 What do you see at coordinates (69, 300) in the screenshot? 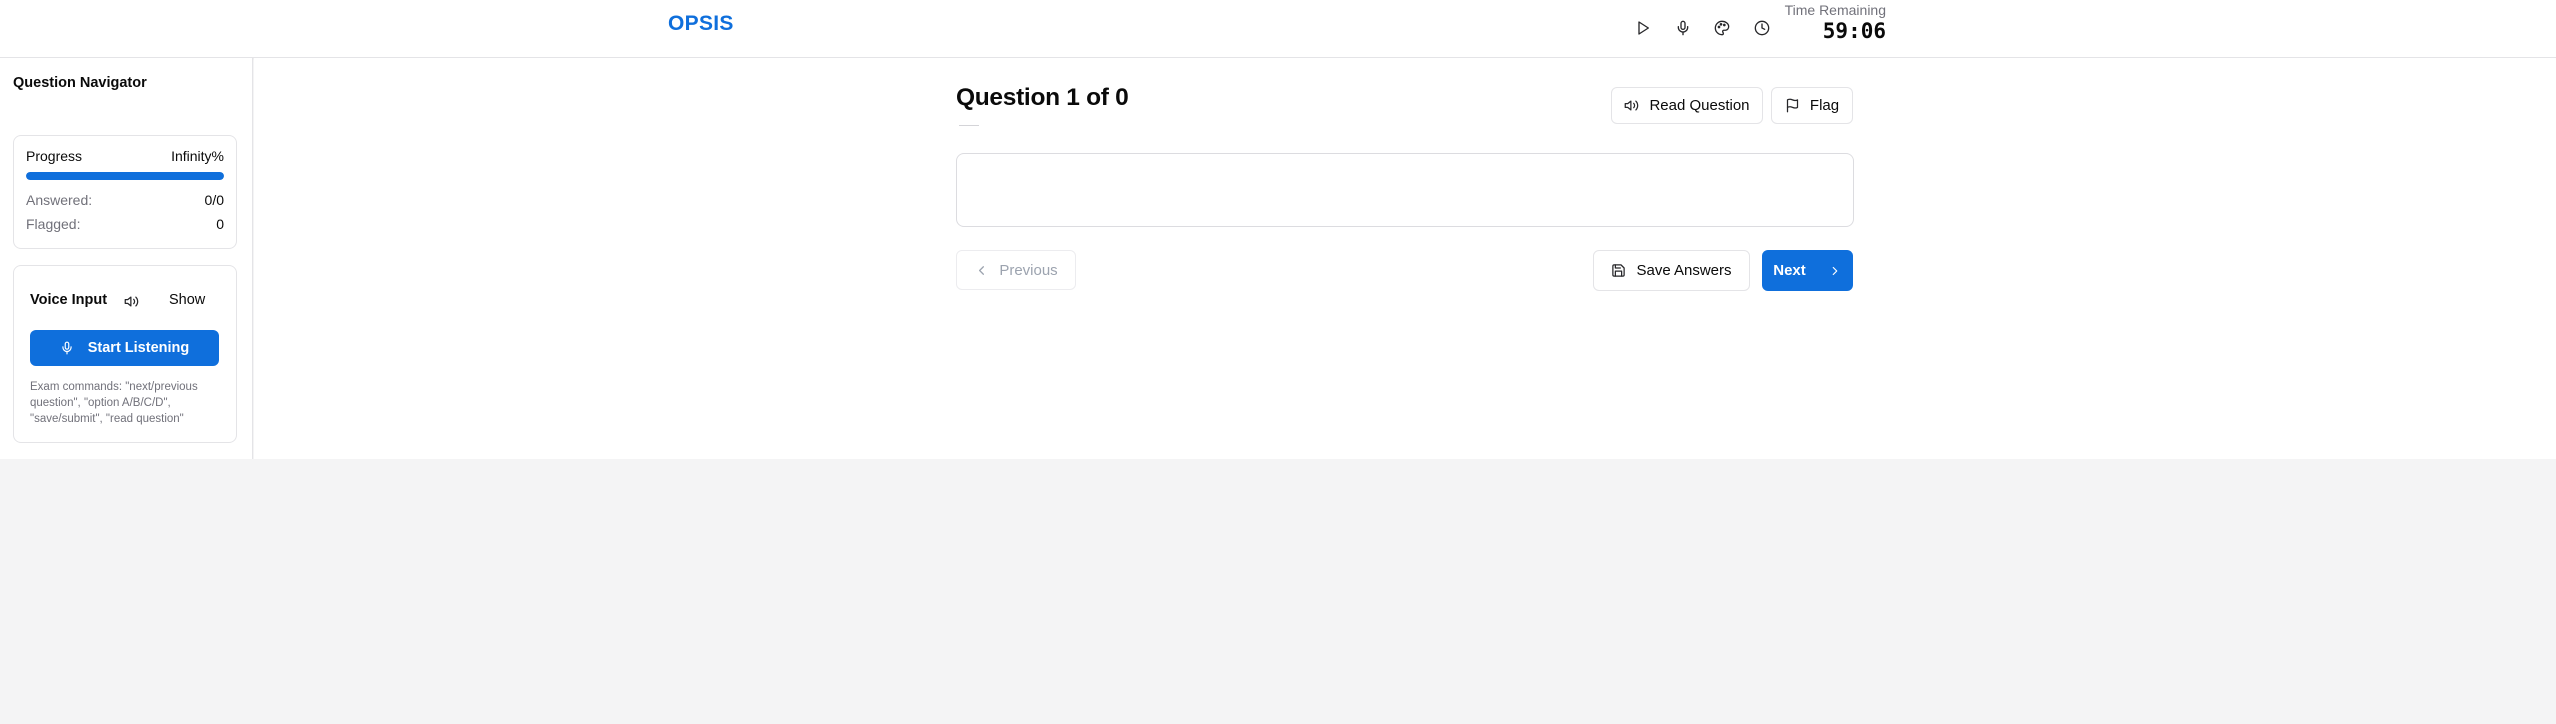
I see `voice-input-title: Voice Input` at bounding box center [69, 300].